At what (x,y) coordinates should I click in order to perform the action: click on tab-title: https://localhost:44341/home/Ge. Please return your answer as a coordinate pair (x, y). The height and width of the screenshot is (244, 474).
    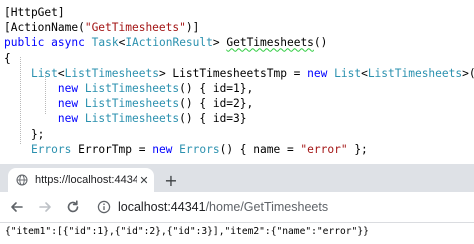
    Looking at the image, I should click on (86, 180).